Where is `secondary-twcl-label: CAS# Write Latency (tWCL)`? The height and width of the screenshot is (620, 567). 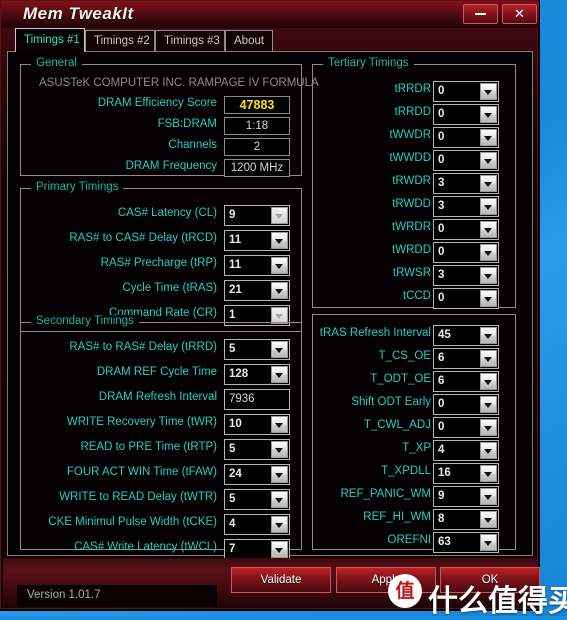
secondary-twcl-label: CAS# Write Latency (tWCL) is located at coordinates (145, 547).